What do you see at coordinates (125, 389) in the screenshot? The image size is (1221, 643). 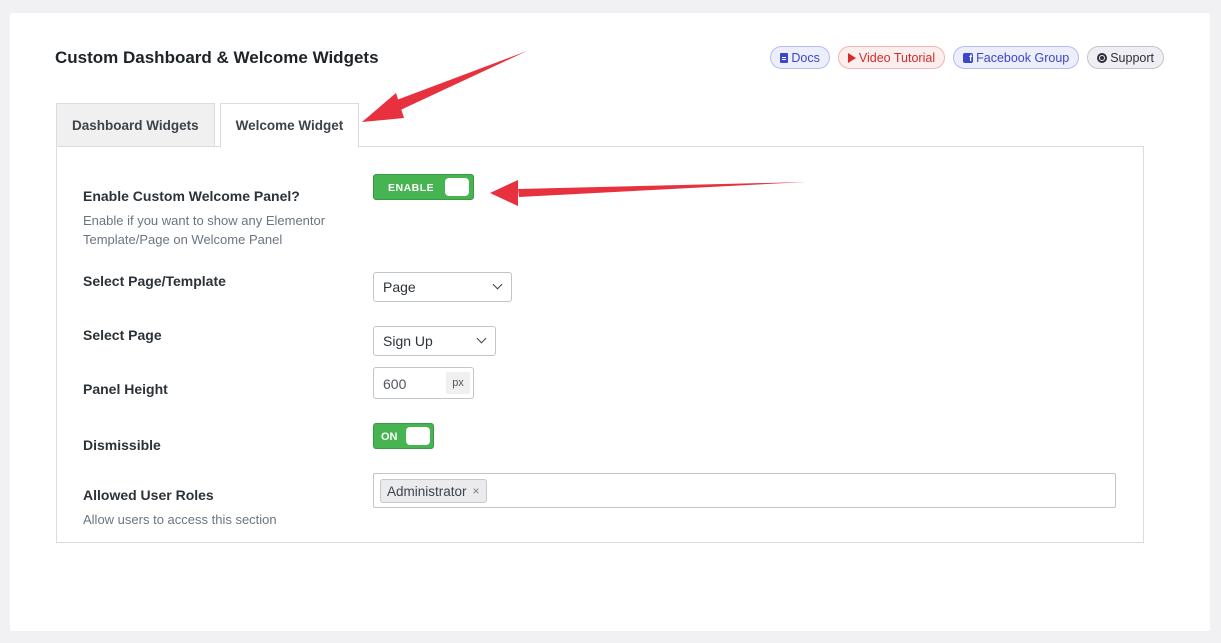 I see `panel-height-label: Panel Height` at bounding box center [125, 389].